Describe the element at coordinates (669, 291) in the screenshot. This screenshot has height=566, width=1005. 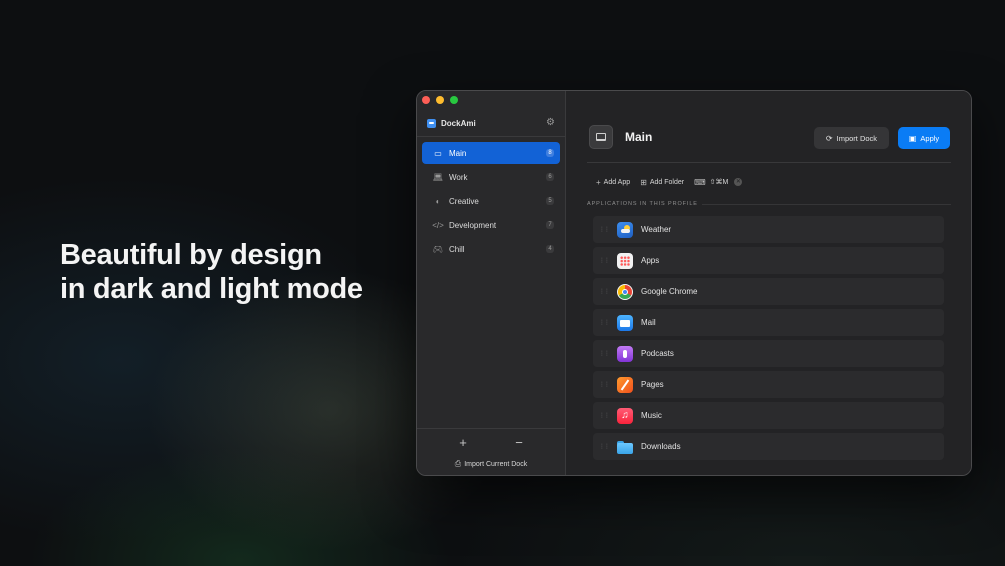
I see `app-name: Google Chrome` at that location.